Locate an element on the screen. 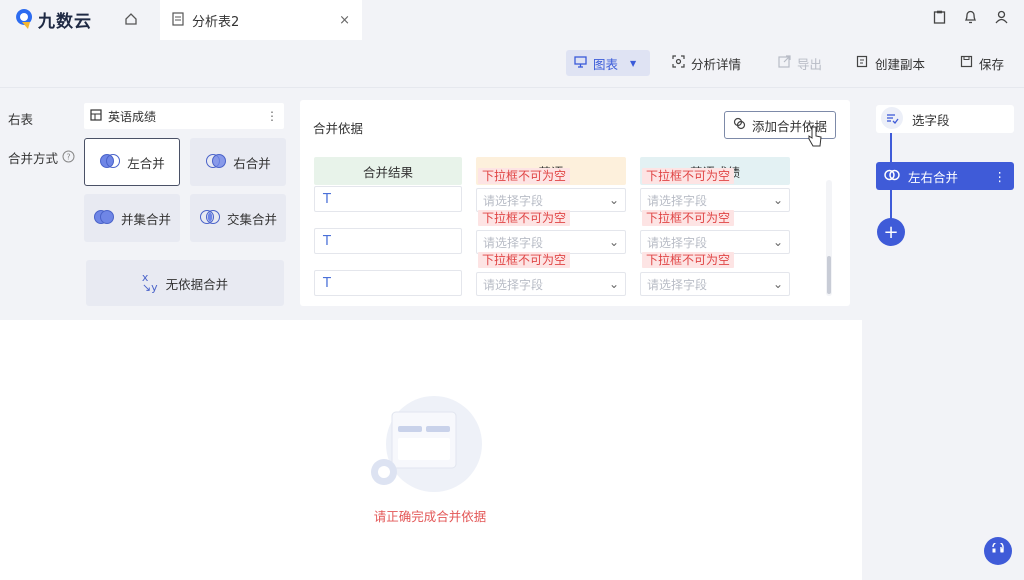  merge-node-label: 左右合并 is located at coordinates (933, 177).